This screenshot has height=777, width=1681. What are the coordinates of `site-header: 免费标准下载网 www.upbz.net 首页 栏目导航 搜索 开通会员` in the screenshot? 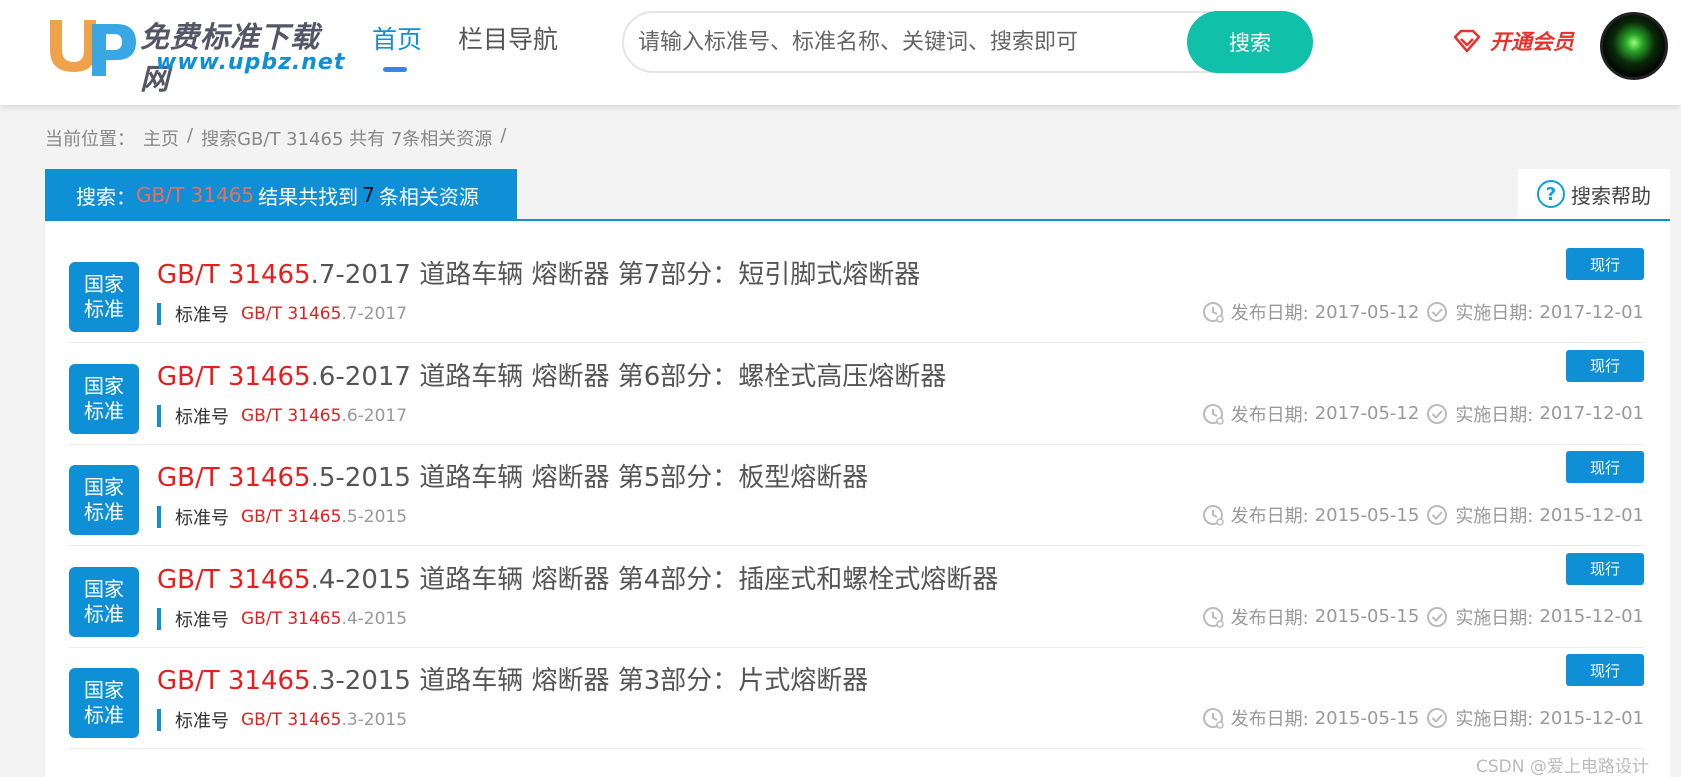 It's located at (840, 52).